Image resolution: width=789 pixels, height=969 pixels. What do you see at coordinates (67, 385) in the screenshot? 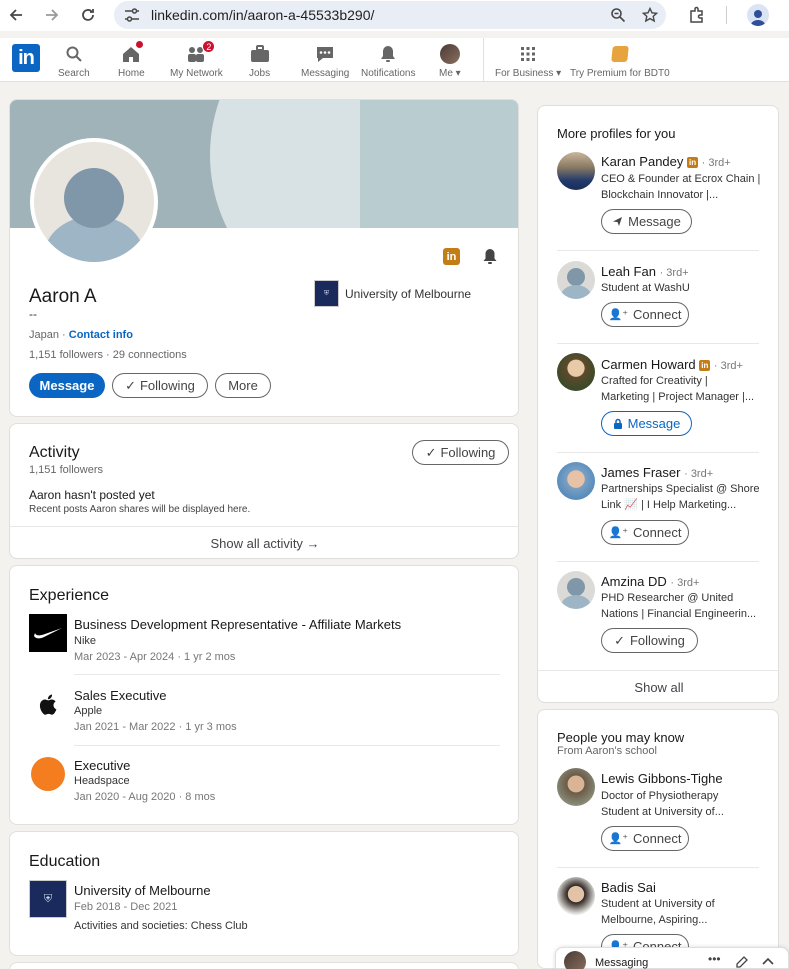
I see `message-button: Message` at bounding box center [67, 385].